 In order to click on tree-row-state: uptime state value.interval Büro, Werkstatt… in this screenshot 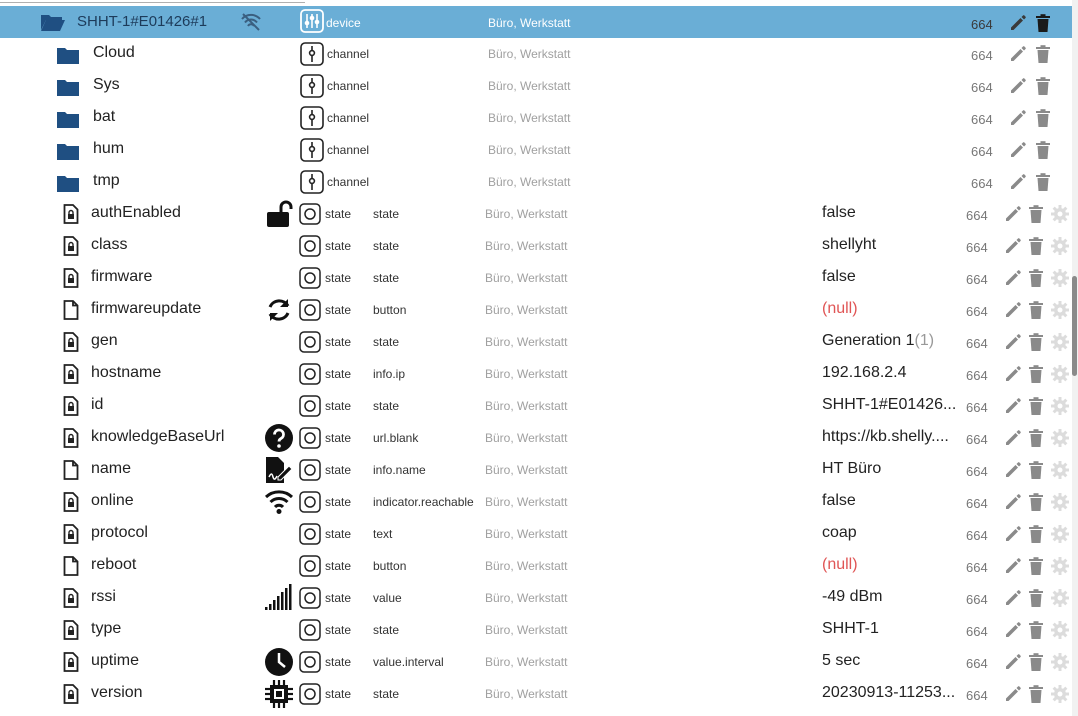, I will do `click(536, 662)`.